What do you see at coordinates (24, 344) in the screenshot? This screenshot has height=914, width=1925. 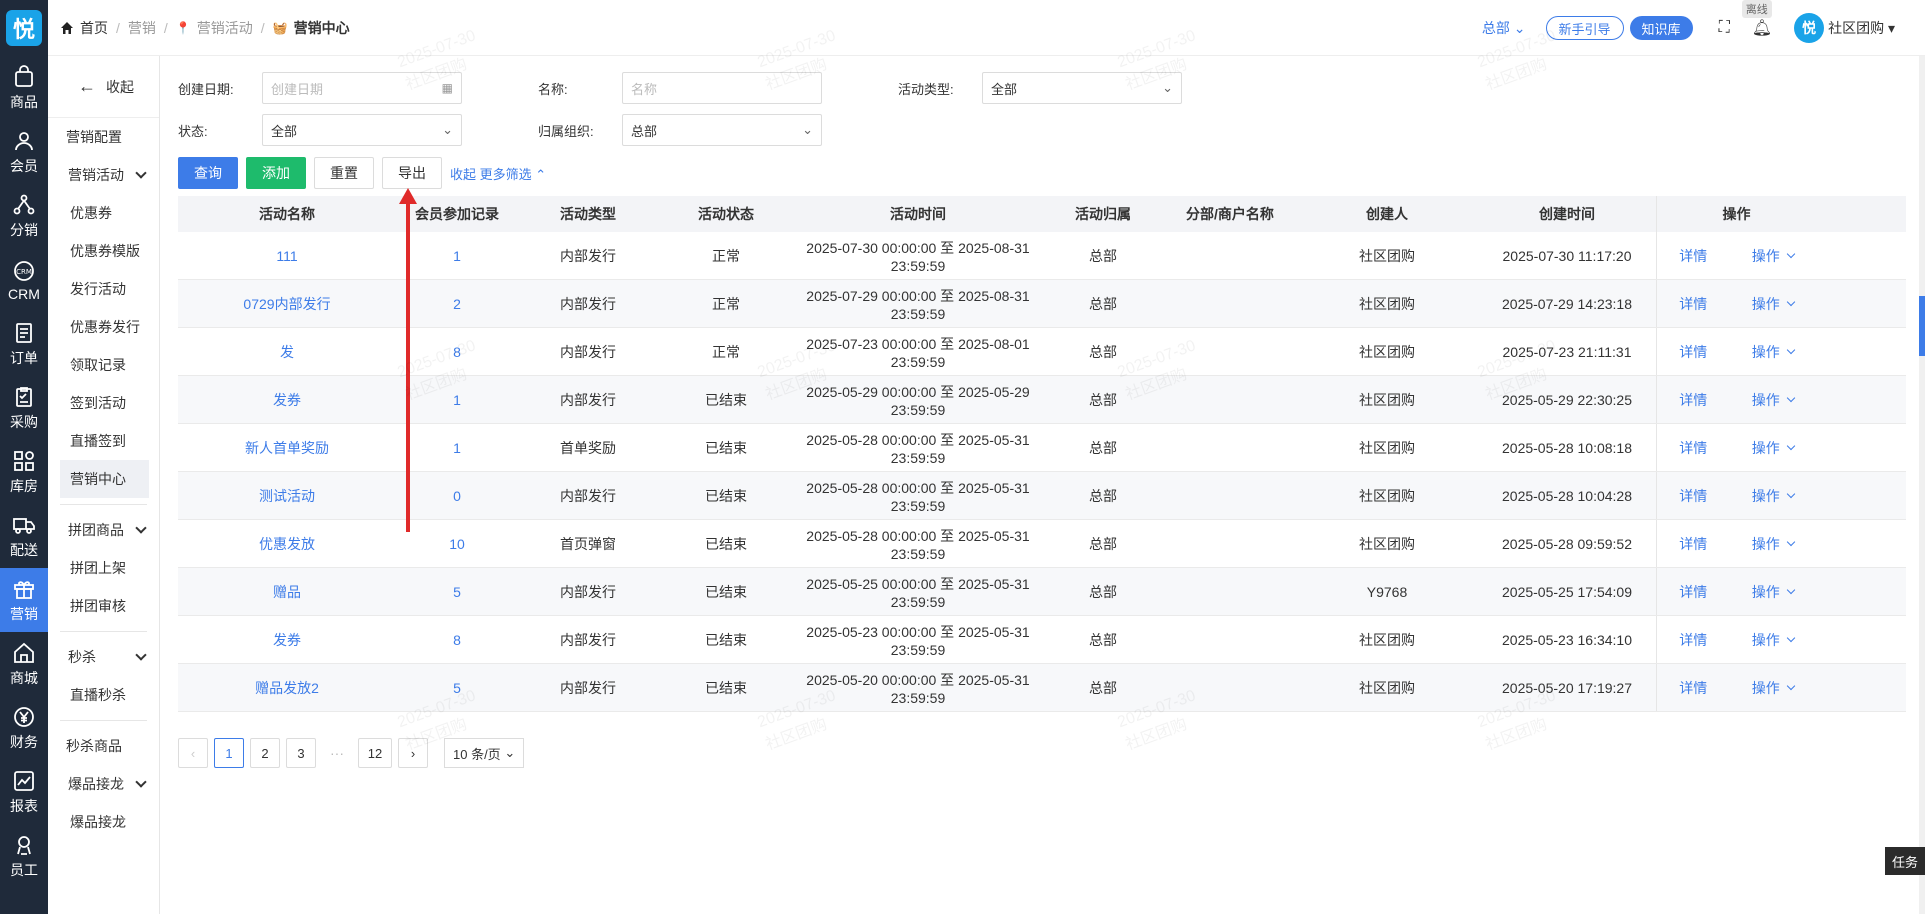 I see `nav-item-order: 订单` at bounding box center [24, 344].